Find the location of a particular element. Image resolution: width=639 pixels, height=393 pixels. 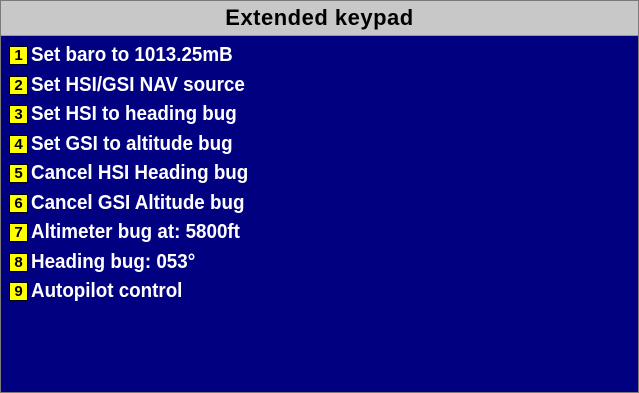

key-2-badge: 2 is located at coordinates (18, 85).